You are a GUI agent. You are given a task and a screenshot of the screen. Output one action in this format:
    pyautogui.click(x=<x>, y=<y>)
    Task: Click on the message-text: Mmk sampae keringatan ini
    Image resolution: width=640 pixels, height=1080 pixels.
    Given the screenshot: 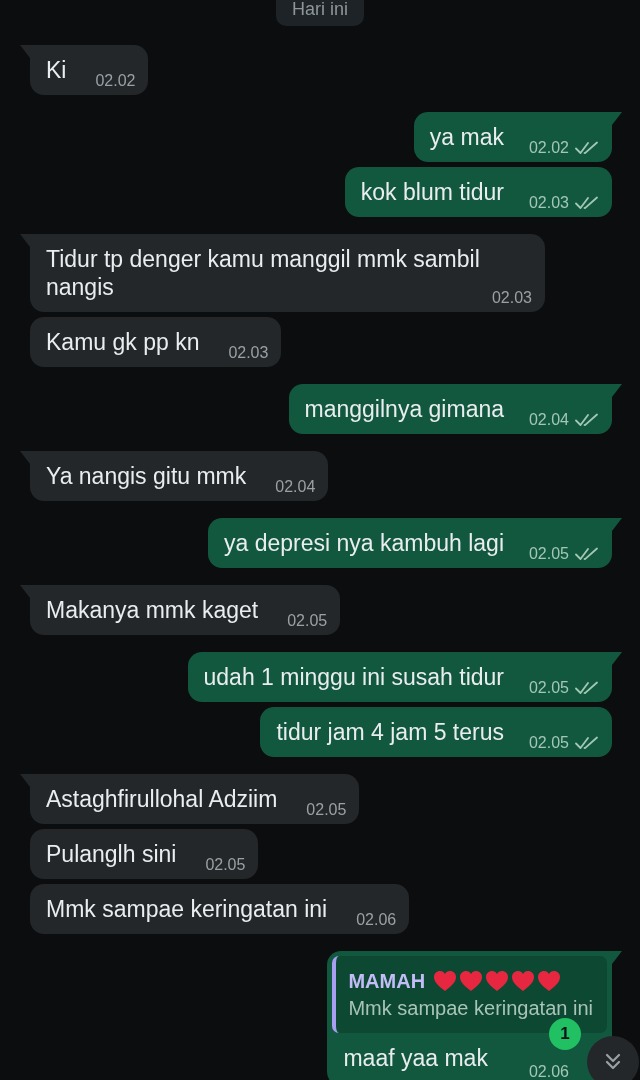 What is the action you would take?
    pyautogui.click(x=187, y=909)
    